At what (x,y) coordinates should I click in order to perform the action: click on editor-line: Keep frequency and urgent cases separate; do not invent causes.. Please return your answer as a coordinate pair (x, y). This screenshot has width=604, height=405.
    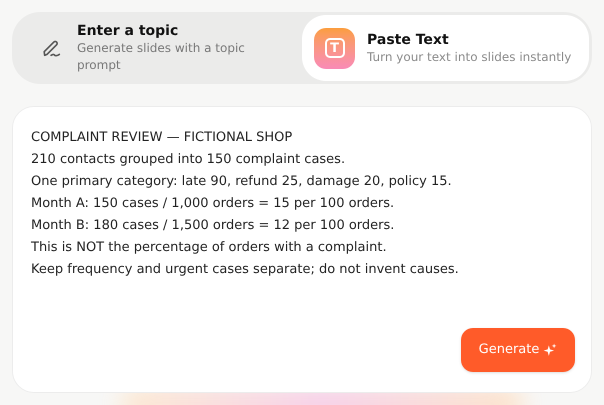
    Looking at the image, I should click on (245, 270).